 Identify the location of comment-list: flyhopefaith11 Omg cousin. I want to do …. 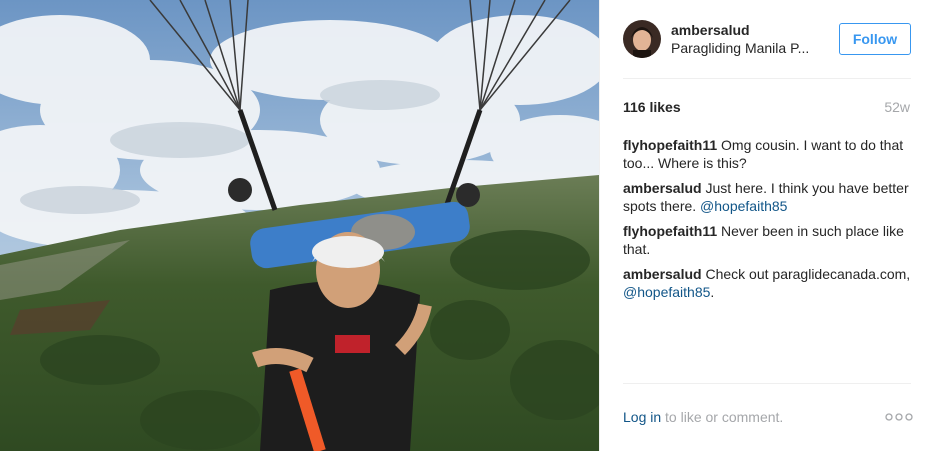
(768, 222).